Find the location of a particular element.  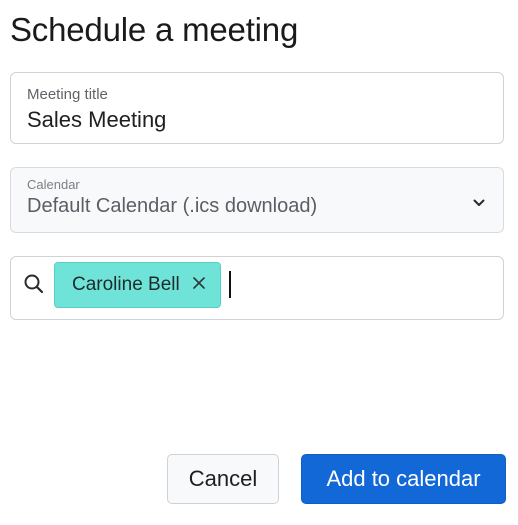

page-title: Schedule a meeting is located at coordinates (154, 29).